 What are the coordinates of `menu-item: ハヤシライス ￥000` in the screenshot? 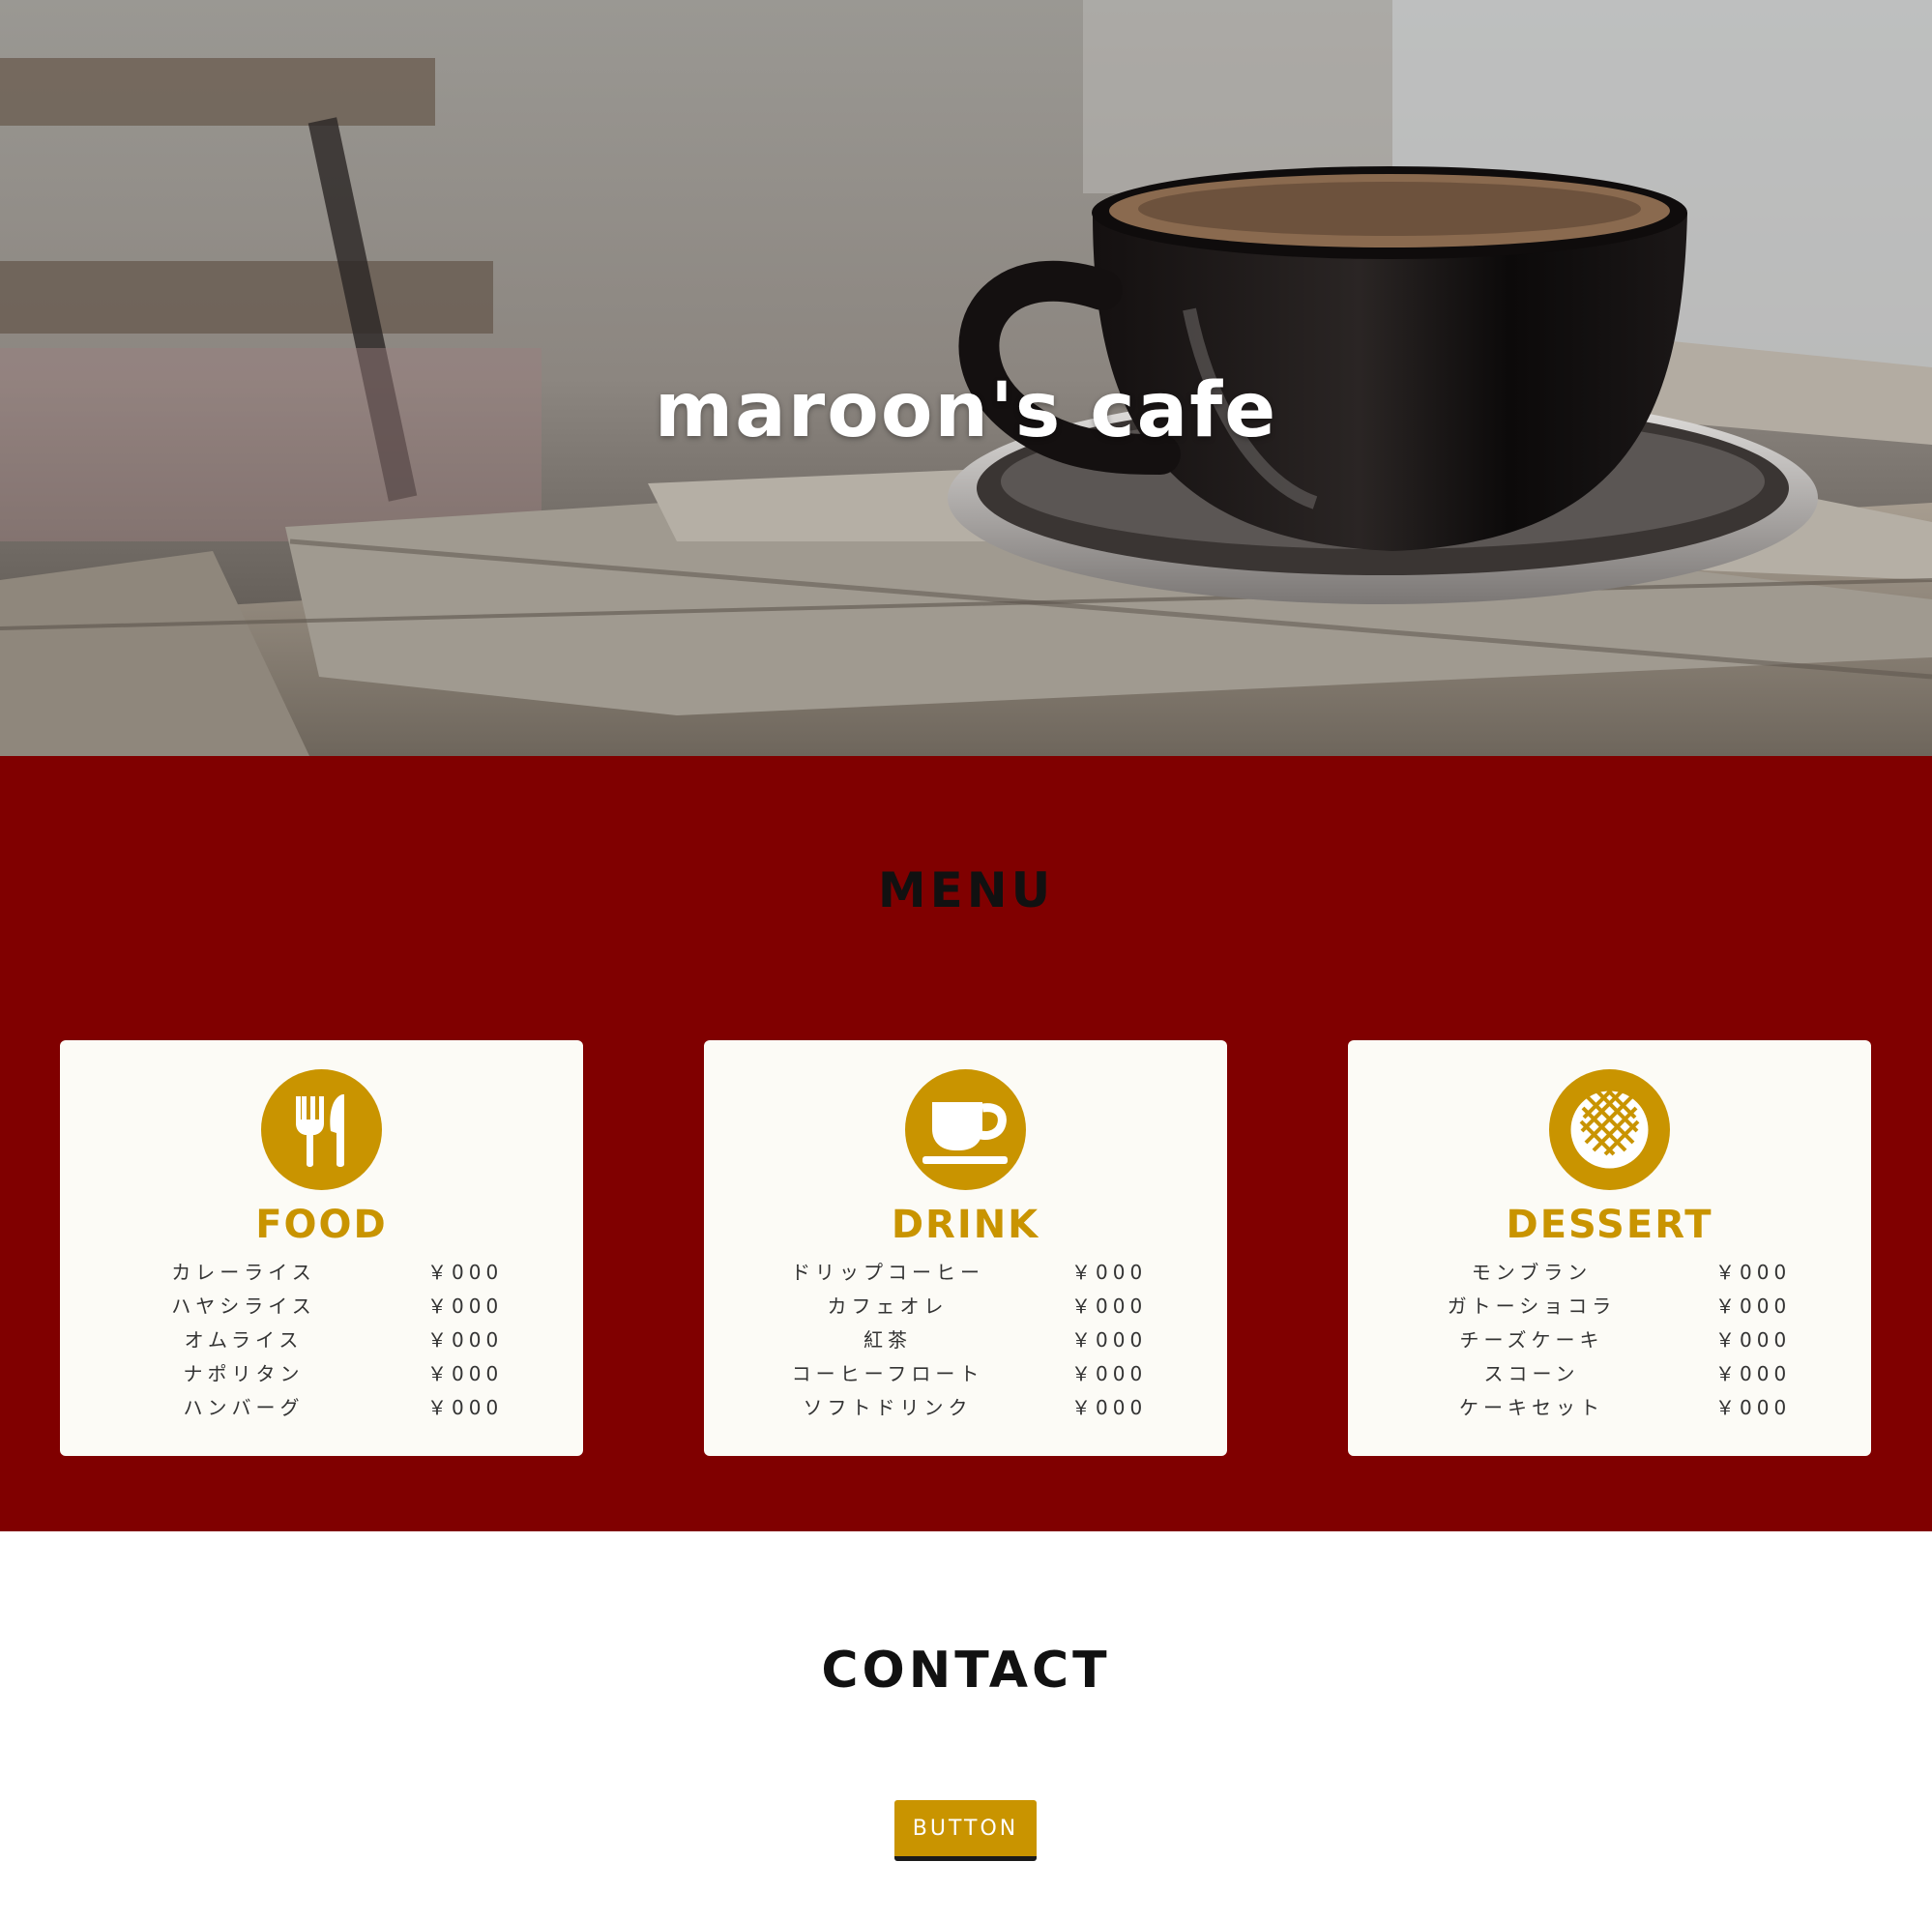 It's located at (321, 1306).